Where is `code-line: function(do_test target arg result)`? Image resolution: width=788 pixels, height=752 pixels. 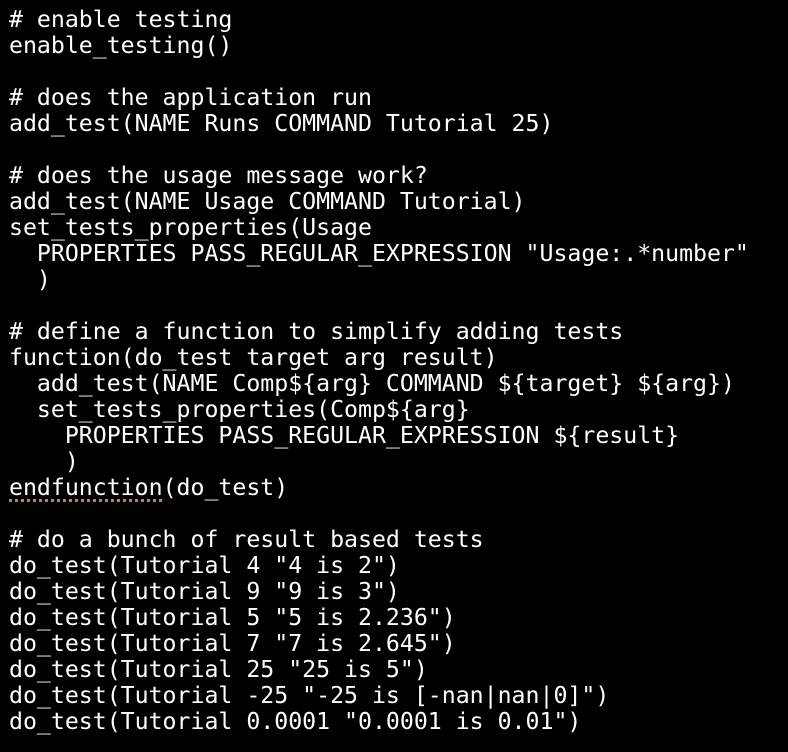
code-line: function(do_test target arg result) is located at coordinates (253, 357).